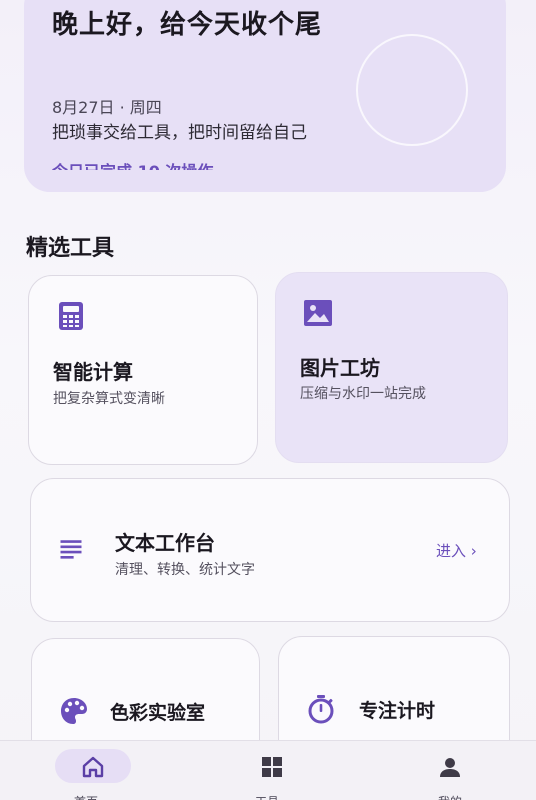 The image size is (536, 800). Describe the element at coordinates (412, 90) in the screenshot. I see `decorative-ring` at that location.